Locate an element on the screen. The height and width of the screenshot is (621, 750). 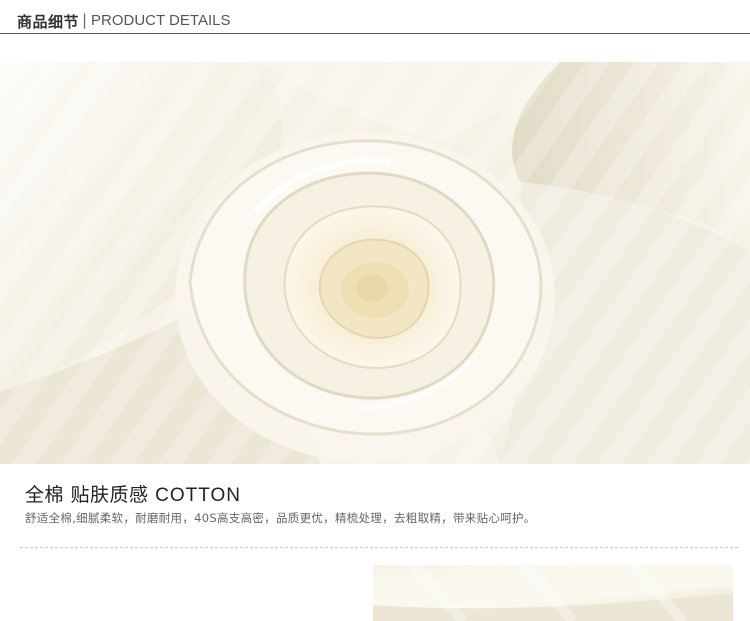
fabric-folds-photo is located at coordinates (553, 593).